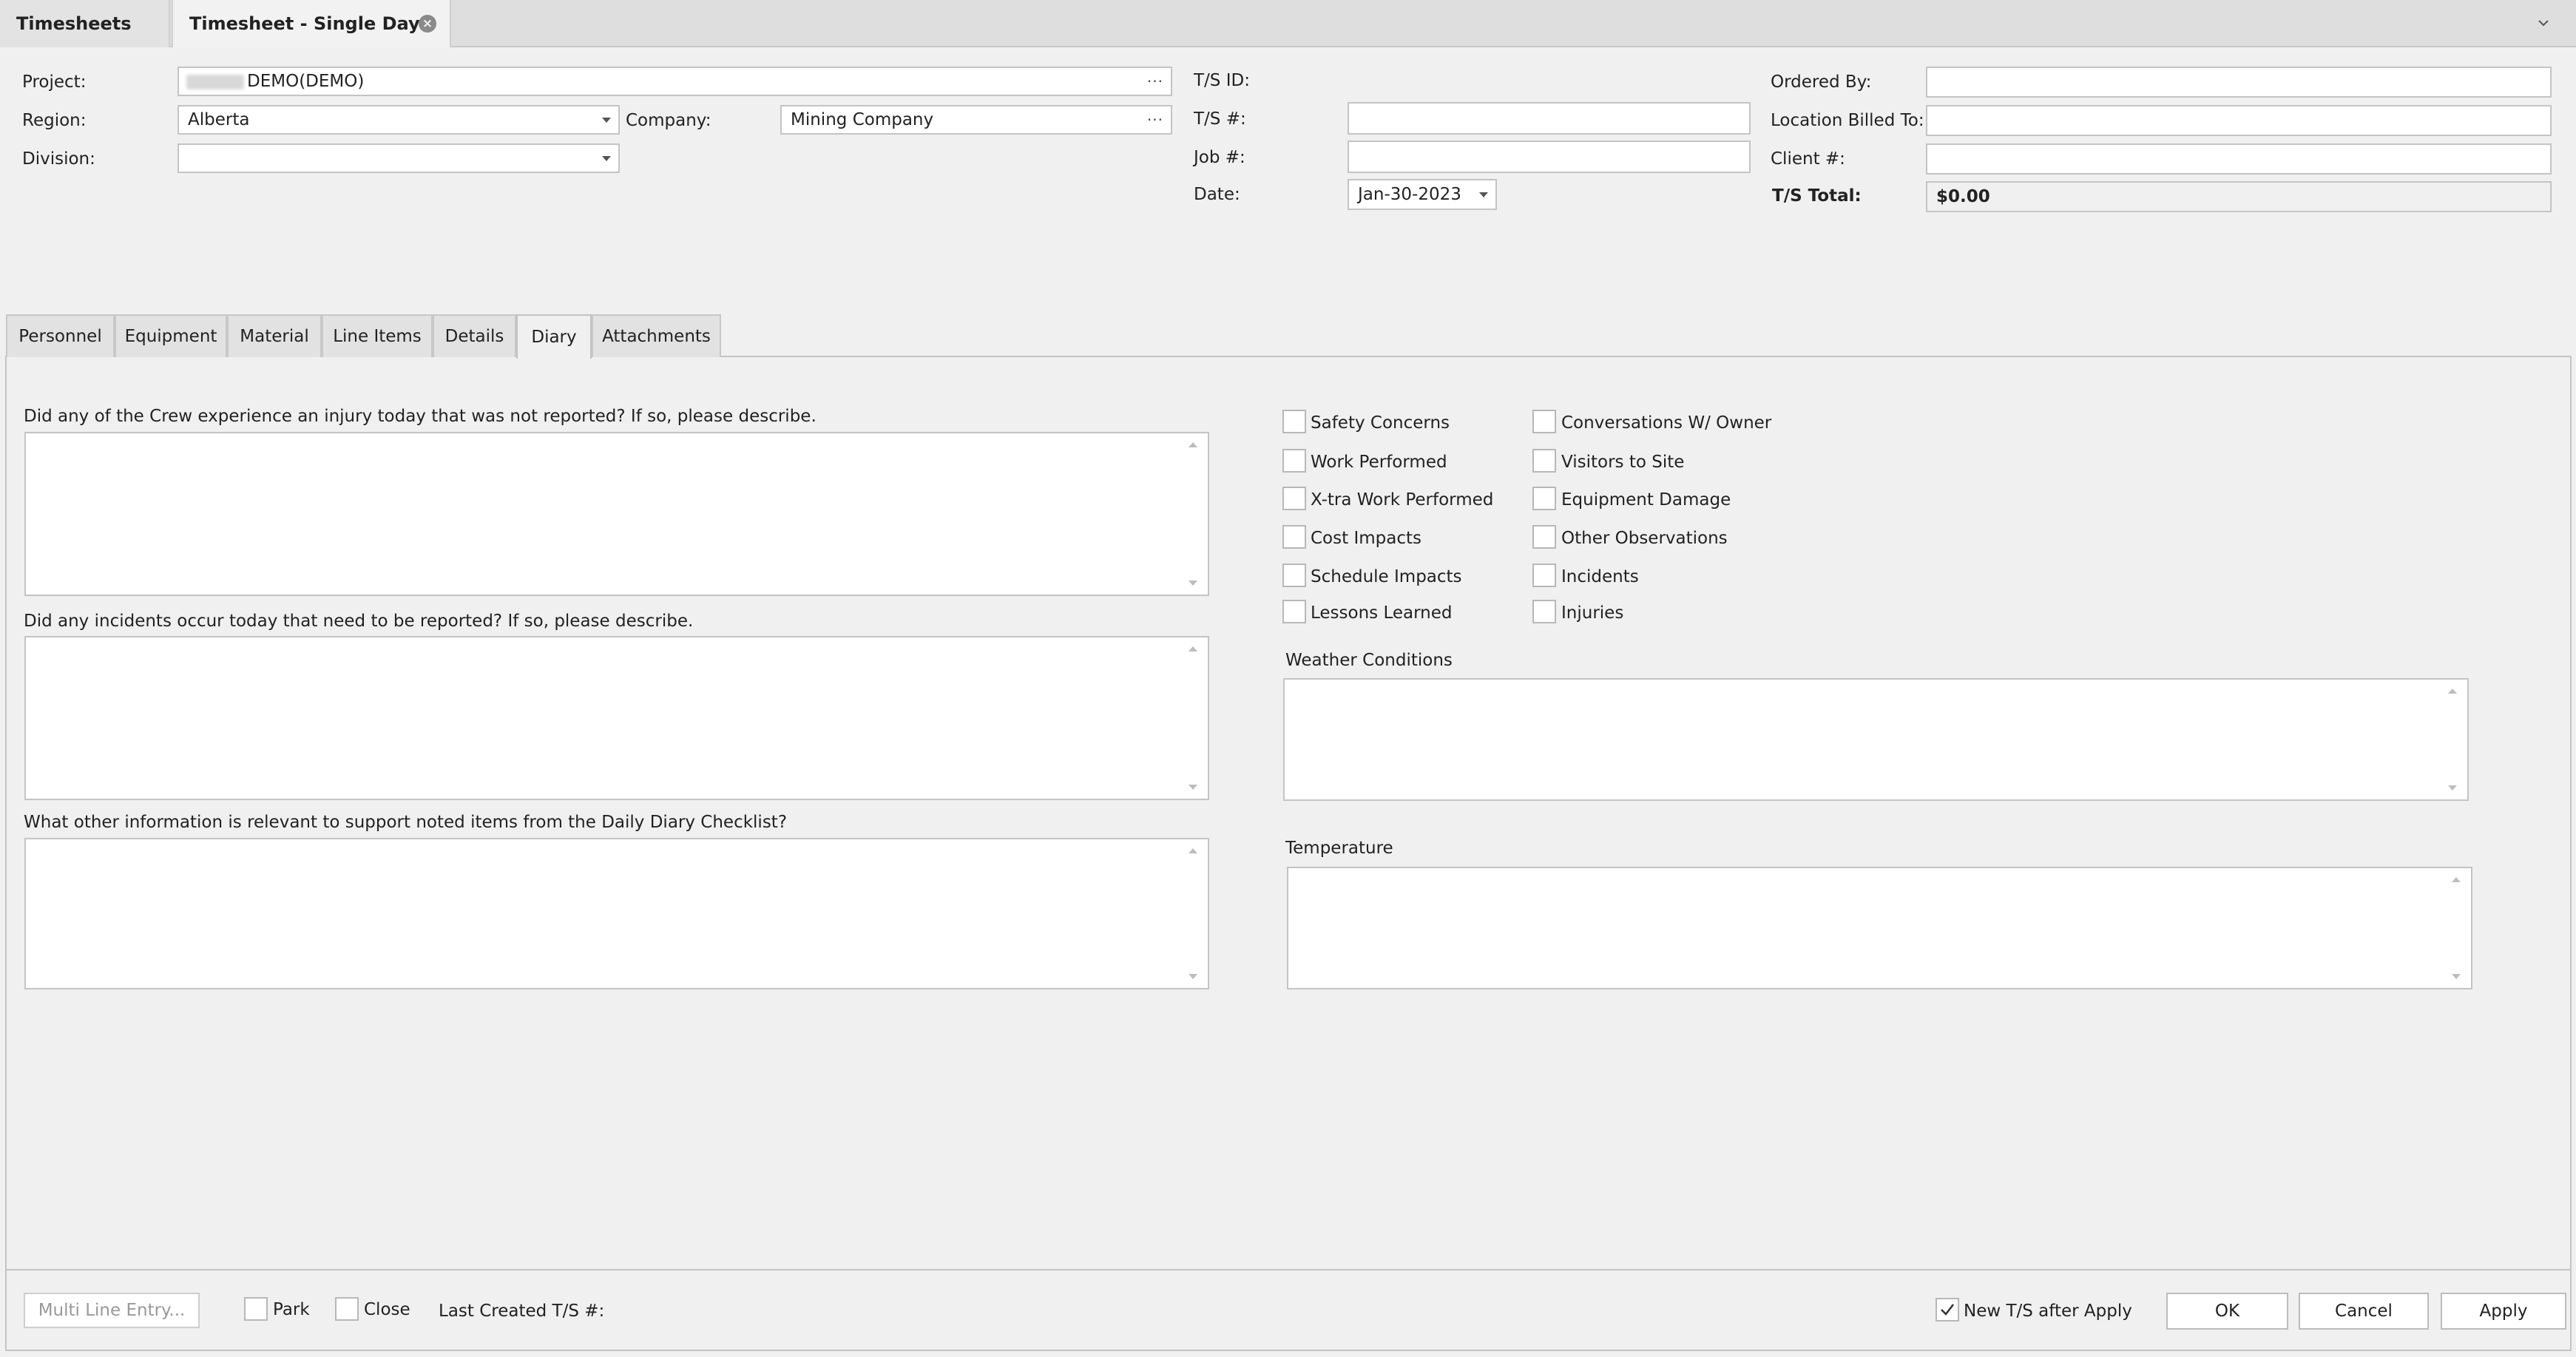 The image size is (2576, 1357). Describe the element at coordinates (219, 120) in the screenshot. I see `region-value: Alberta` at that location.